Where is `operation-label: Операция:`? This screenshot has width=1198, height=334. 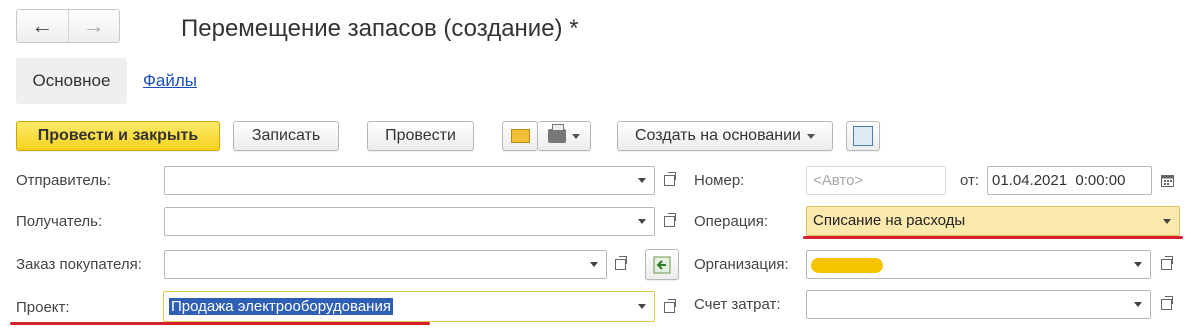
operation-label: Операция: is located at coordinates (731, 221).